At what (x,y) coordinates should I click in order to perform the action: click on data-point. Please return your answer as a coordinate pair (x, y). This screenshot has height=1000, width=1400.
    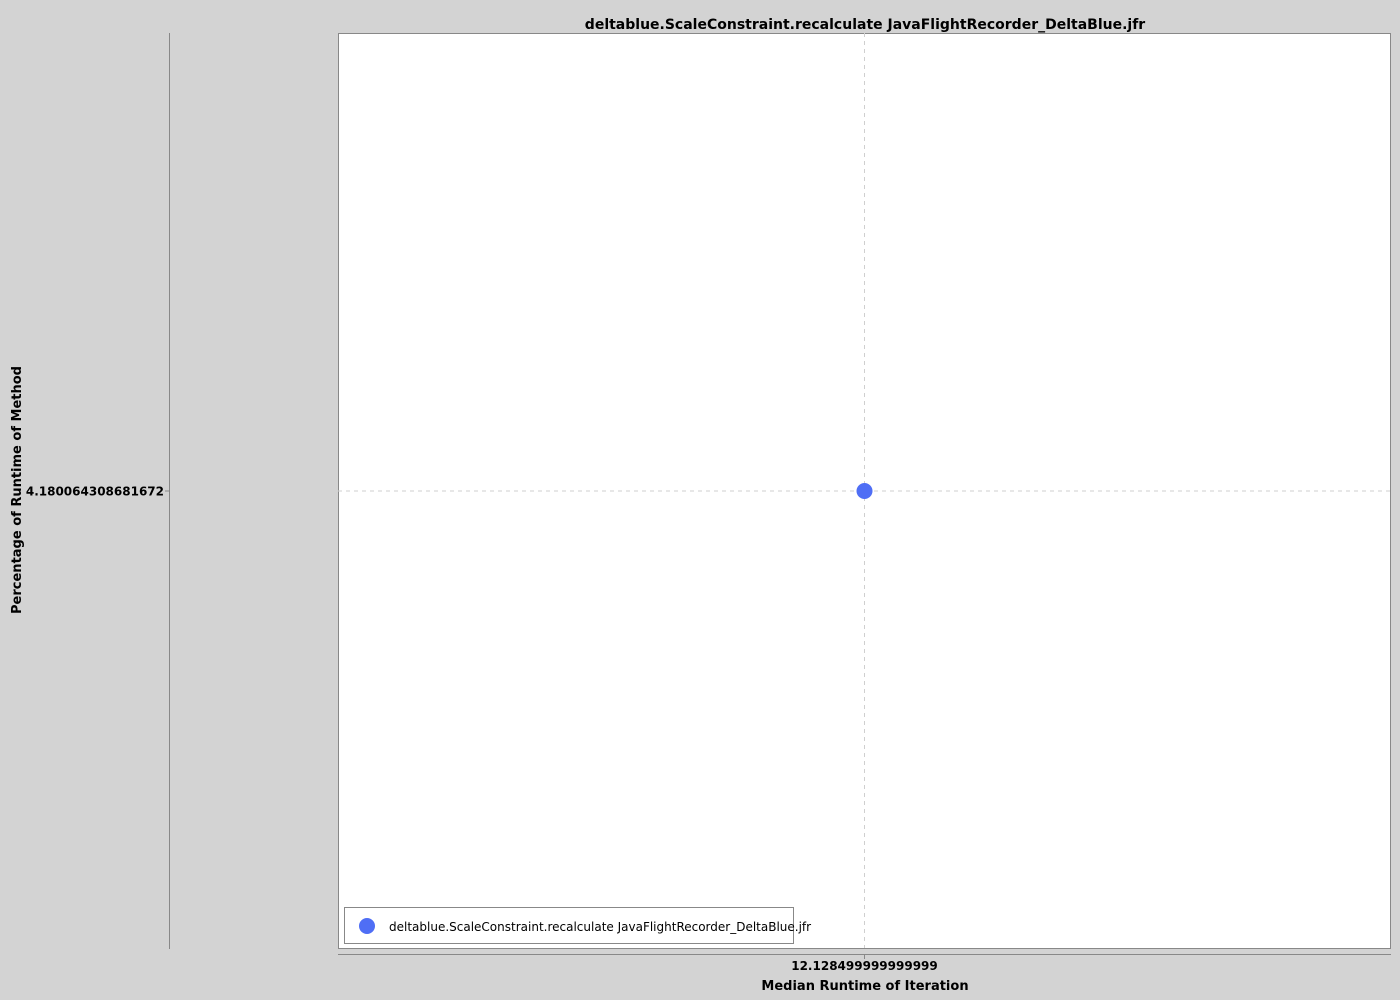
    Looking at the image, I should click on (864, 491).